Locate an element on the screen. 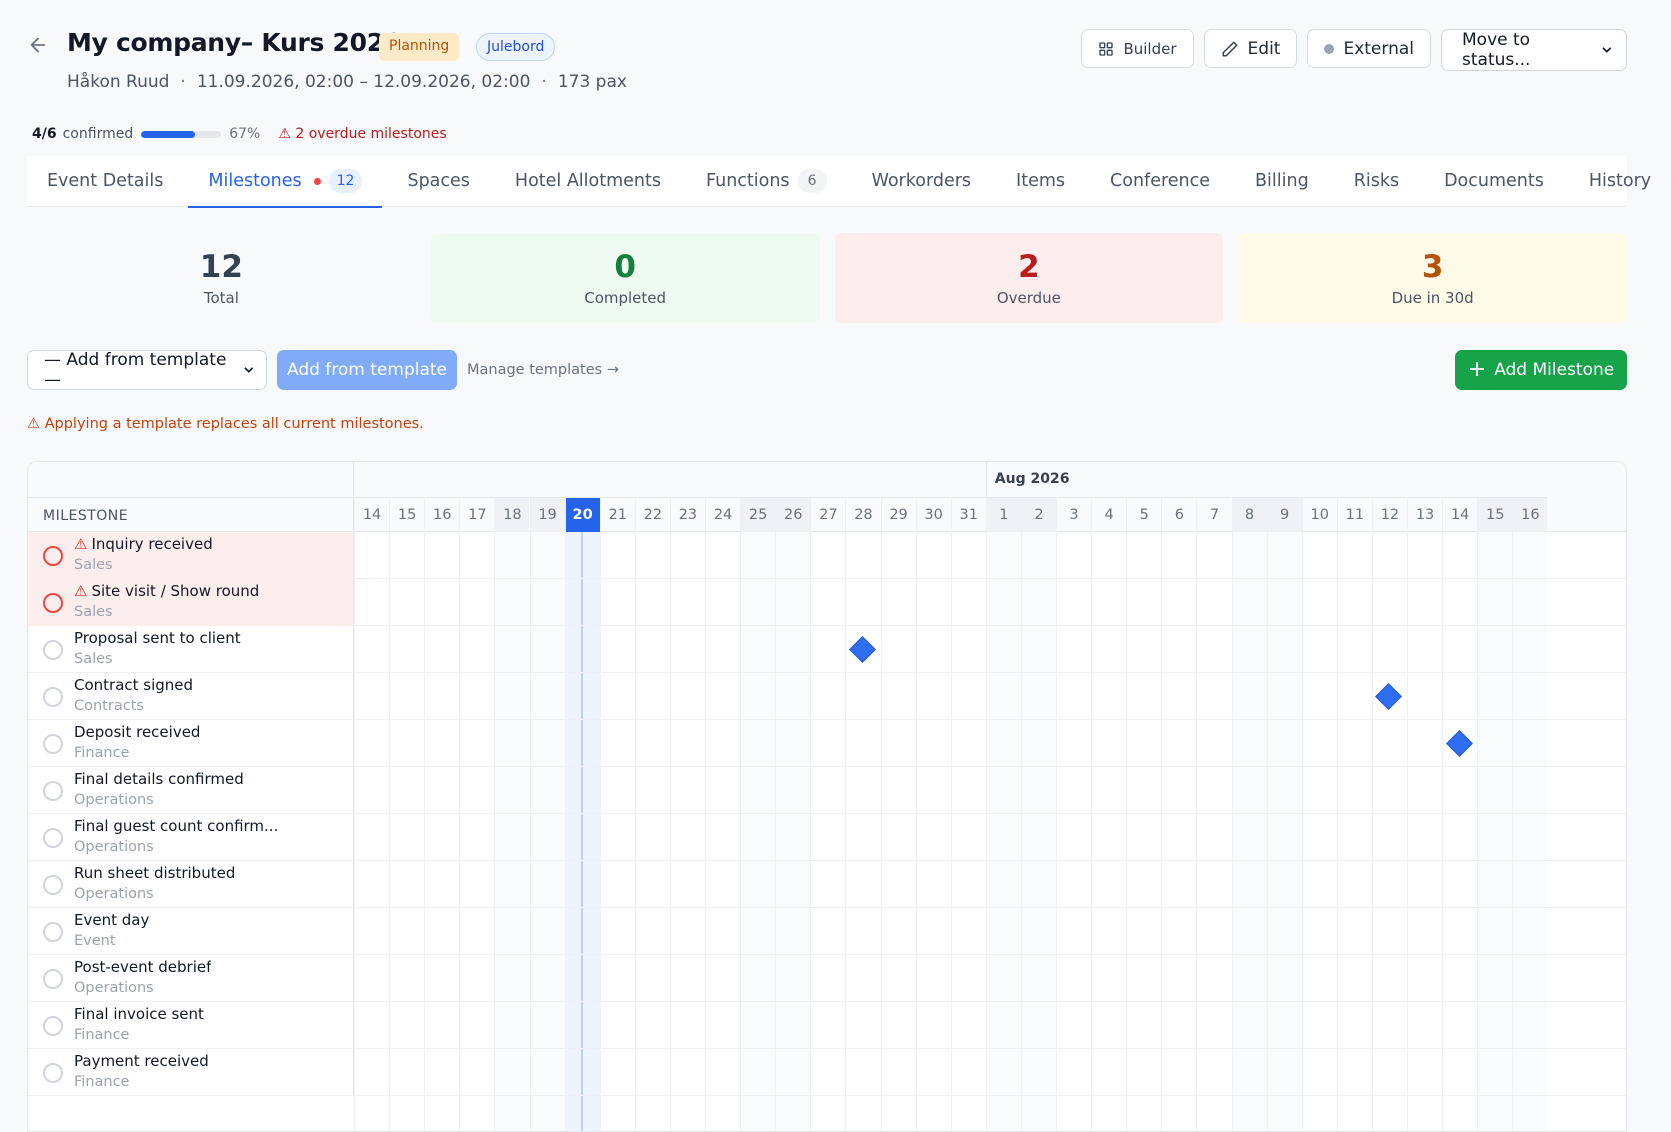 Image resolution: width=1671 pixels, height=1132 pixels. confirmed-count: 4/6 is located at coordinates (44, 134).